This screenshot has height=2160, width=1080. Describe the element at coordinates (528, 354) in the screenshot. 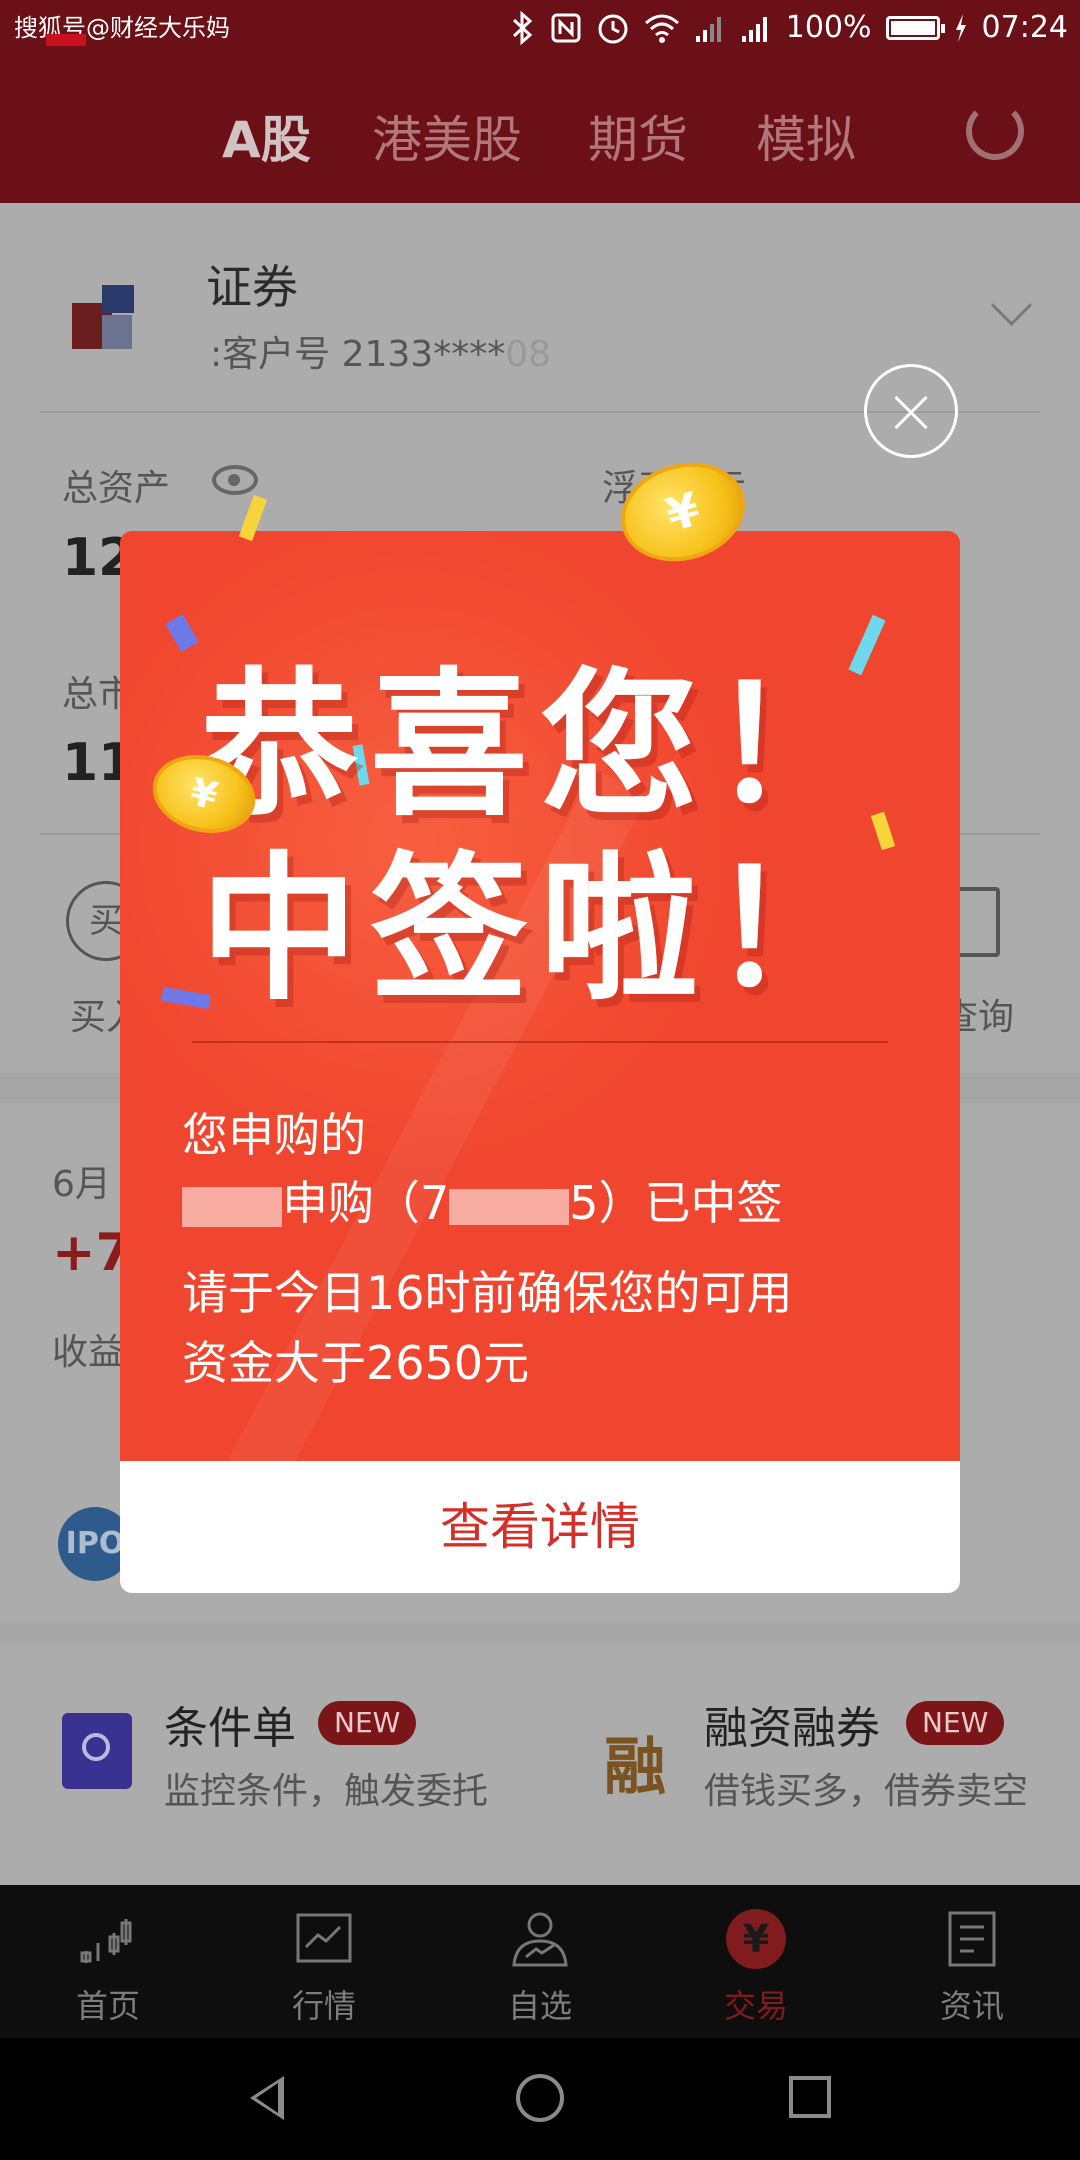

I see `account-number-suffix: 08` at that location.